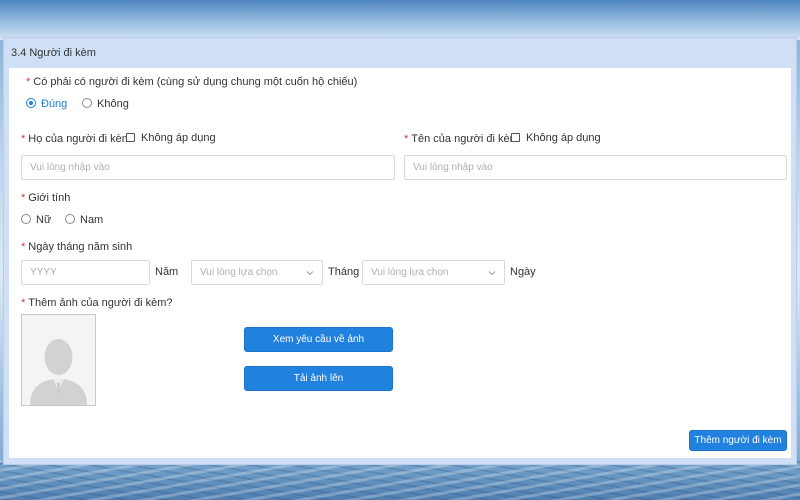 The height and width of the screenshot is (500, 800). Describe the element at coordinates (257, 272) in the screenshot. I see `birth-month-select: Vui lòng lựa chọn` at that location.